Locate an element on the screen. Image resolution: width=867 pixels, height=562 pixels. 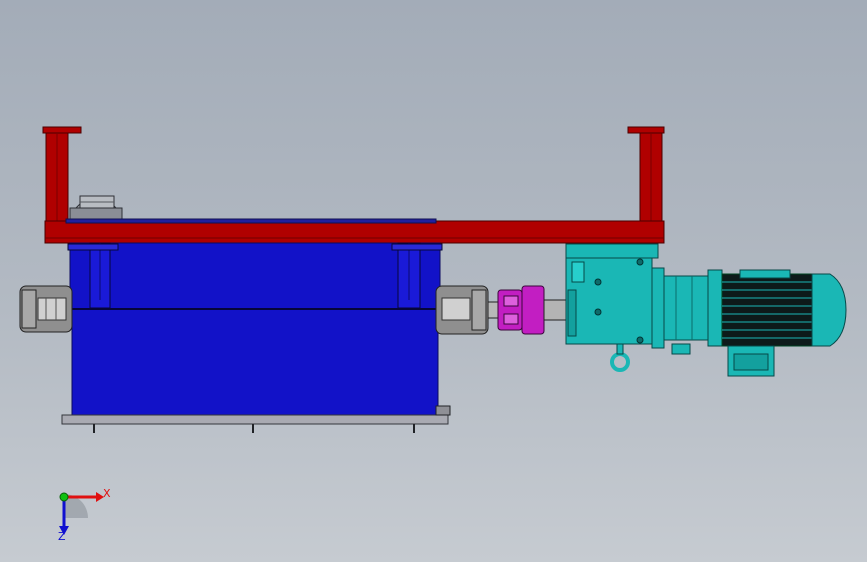
axis-x-label: X is located at coordinates (107, 493).